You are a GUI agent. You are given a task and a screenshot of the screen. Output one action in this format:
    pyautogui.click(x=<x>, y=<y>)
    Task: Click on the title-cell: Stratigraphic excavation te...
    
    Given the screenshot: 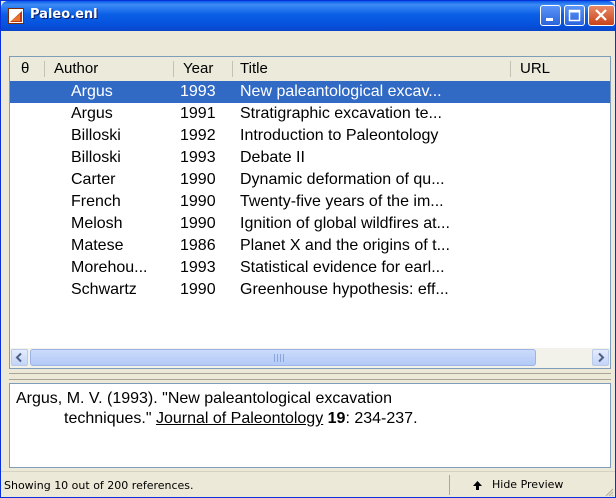 What is the action you would take?
    pyautogui.click(x=341, y=113)
    